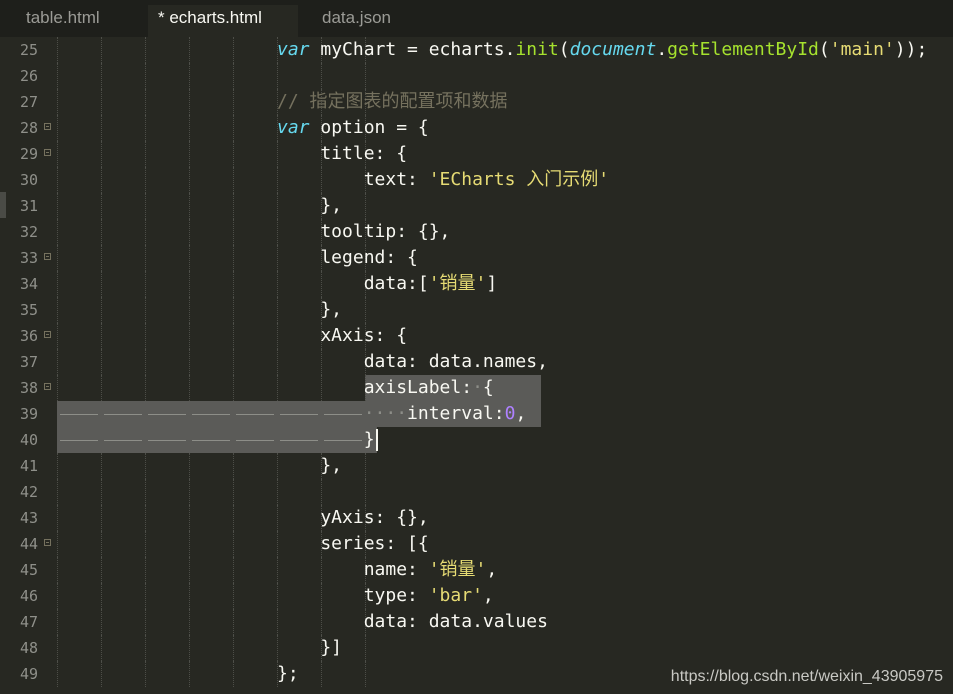  I want to click on code-line: 43 yAxis: {},, so click(476, 518).